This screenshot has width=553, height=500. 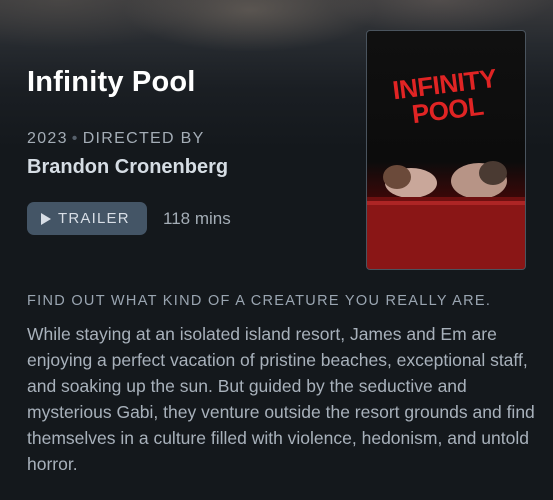 I want to click on poster-hair-left, so click(x=397, y=177).